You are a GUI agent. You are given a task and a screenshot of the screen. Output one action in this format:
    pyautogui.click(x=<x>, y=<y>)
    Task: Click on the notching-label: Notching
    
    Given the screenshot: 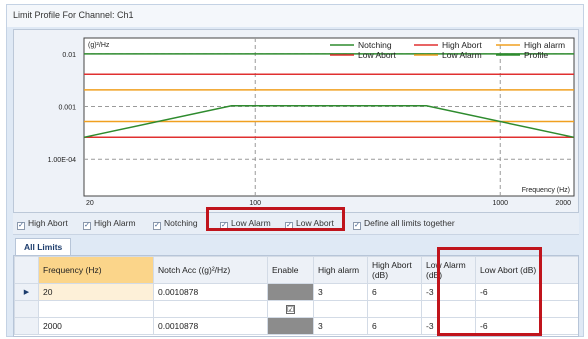 What is the action you would take?
    pyautogui.click(x=181, y=223)
    